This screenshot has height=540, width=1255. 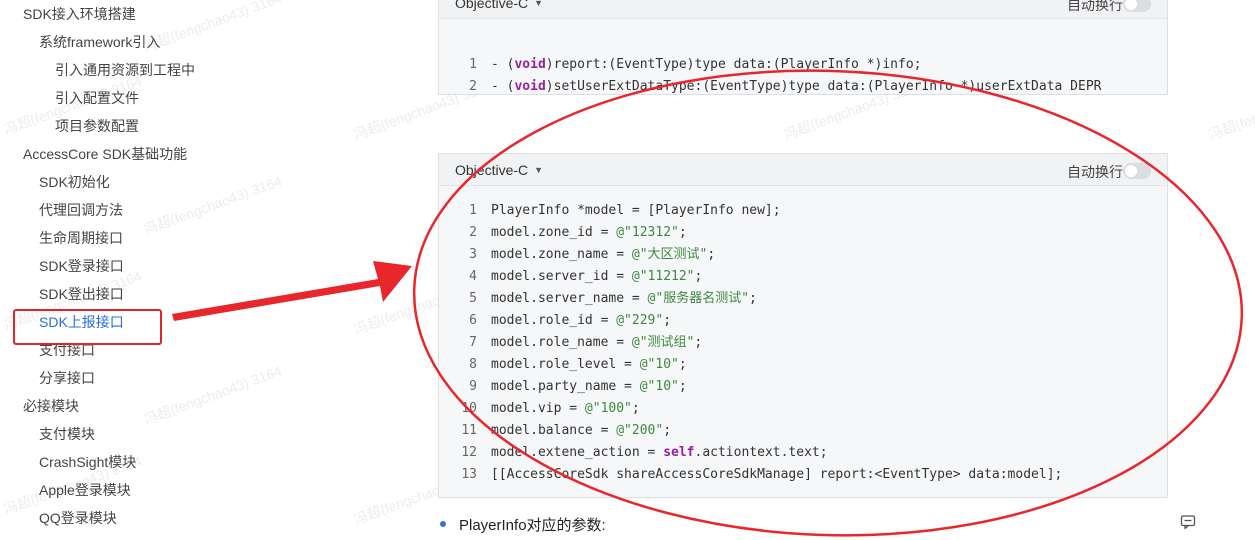 I want to click on sidebar-item-delegate-callbacks: 代理回调方法, so click(x=81, y=210).